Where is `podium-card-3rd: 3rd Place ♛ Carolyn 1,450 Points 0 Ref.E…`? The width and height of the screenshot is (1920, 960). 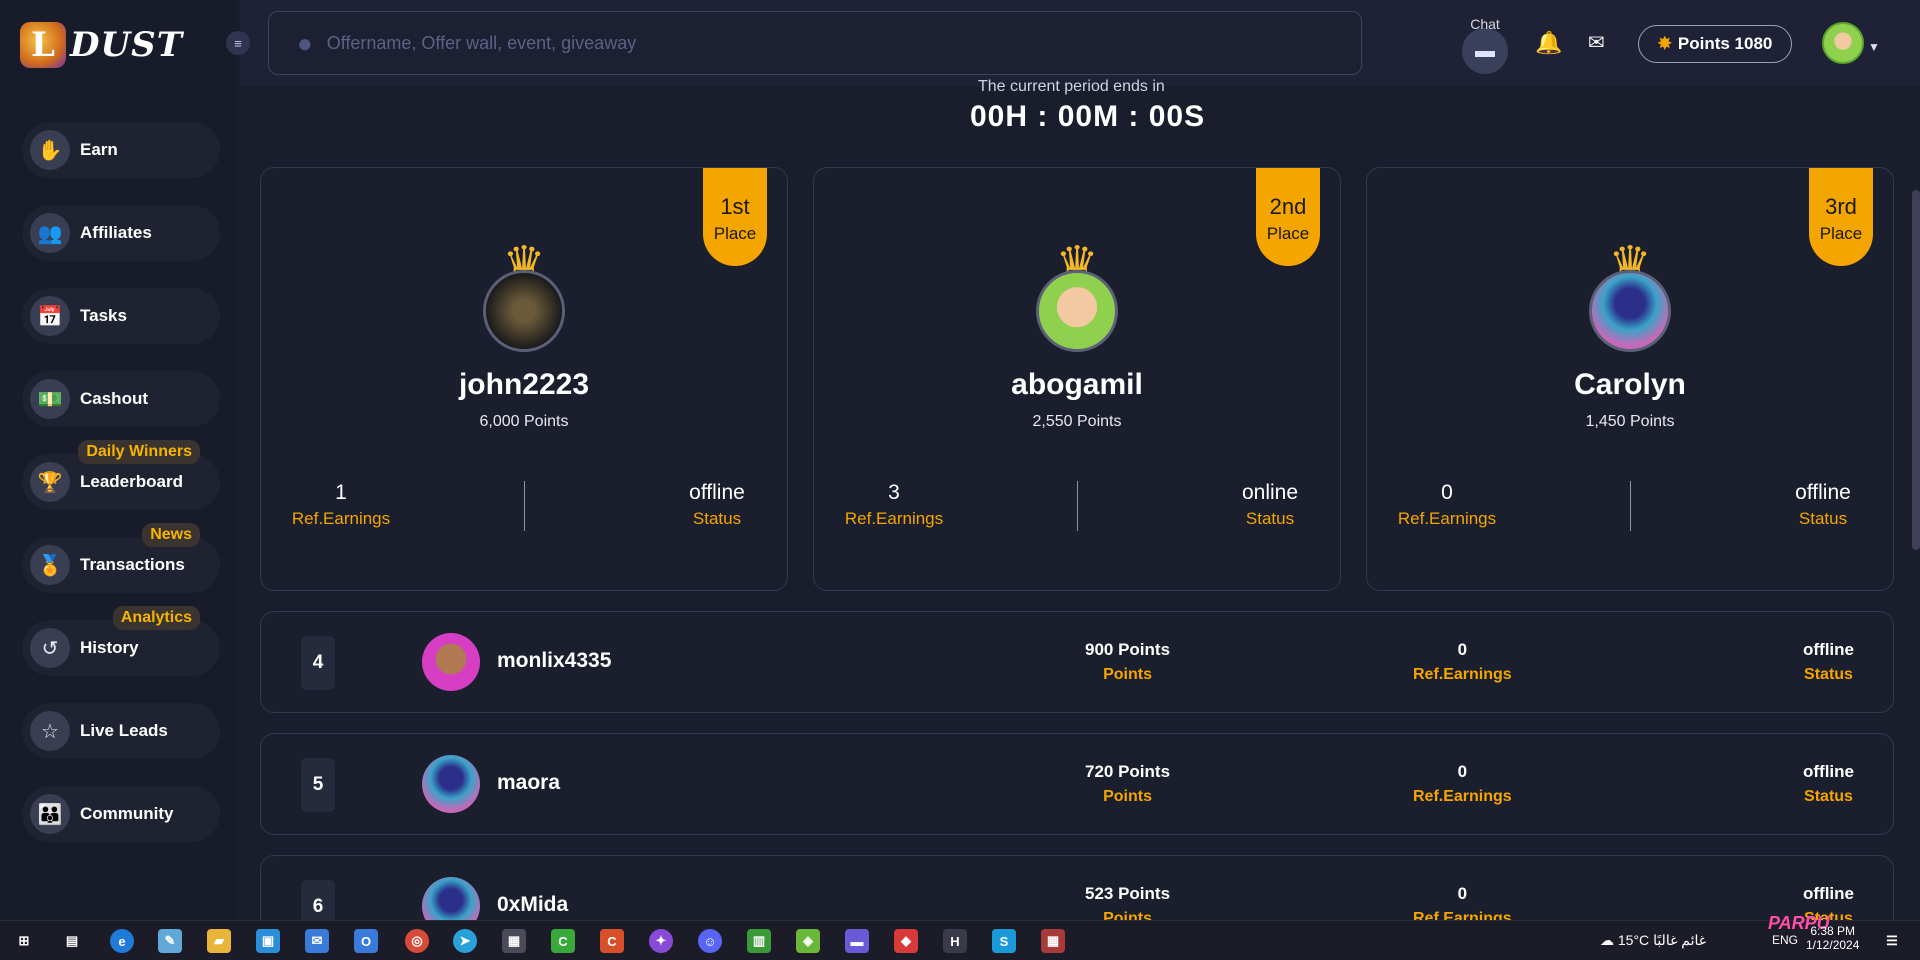 podium-card-3rd: 3rd Place ♛ Carolyn 1,450 Points 0 Ref.E… is located at coordinates (1630, 379).